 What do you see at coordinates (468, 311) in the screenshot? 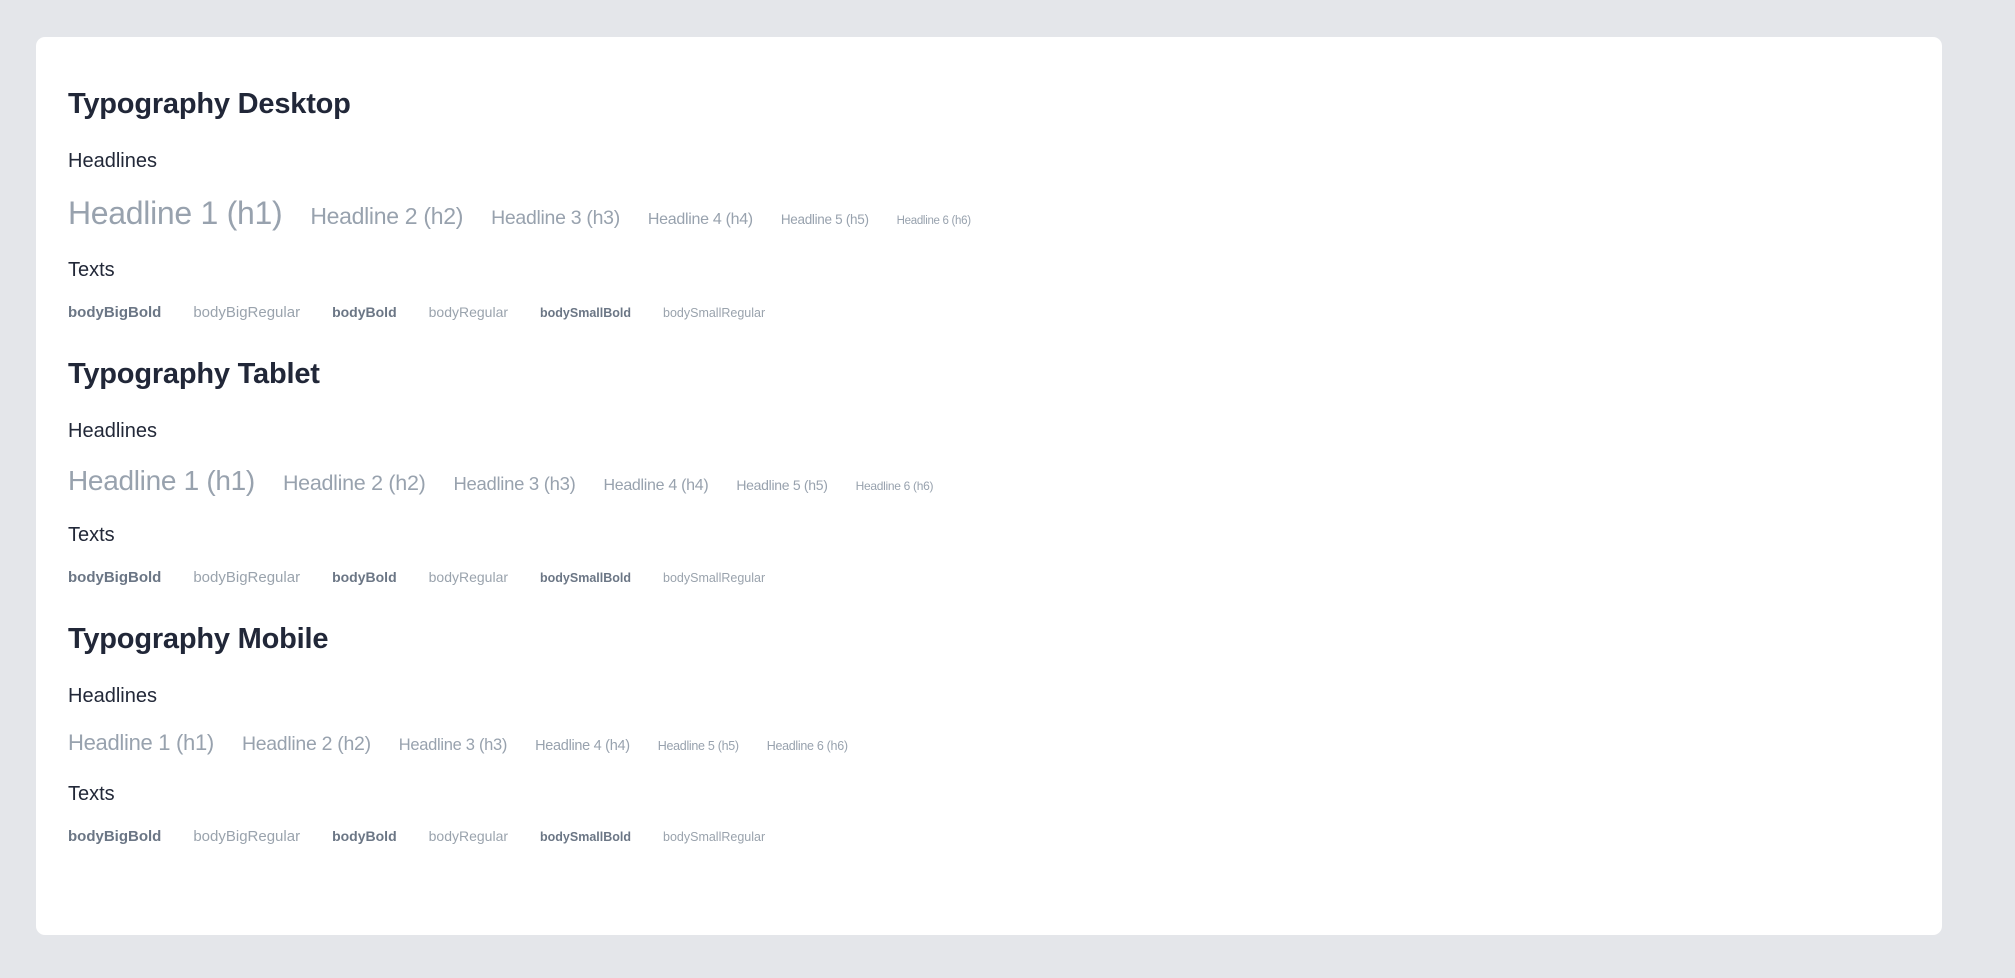
I see `text-sample-bodyregular-desktop: bodyRegular` at bounding box center [468, 311].